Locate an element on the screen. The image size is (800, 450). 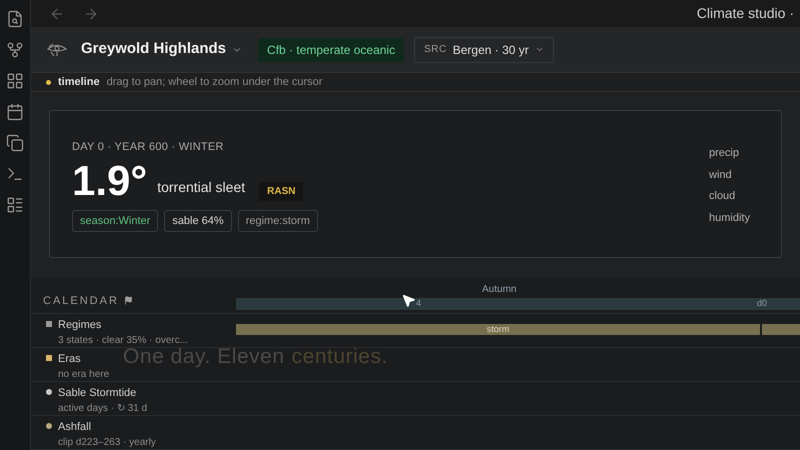
tag: season:Winter is located at coordinates (115, 221).